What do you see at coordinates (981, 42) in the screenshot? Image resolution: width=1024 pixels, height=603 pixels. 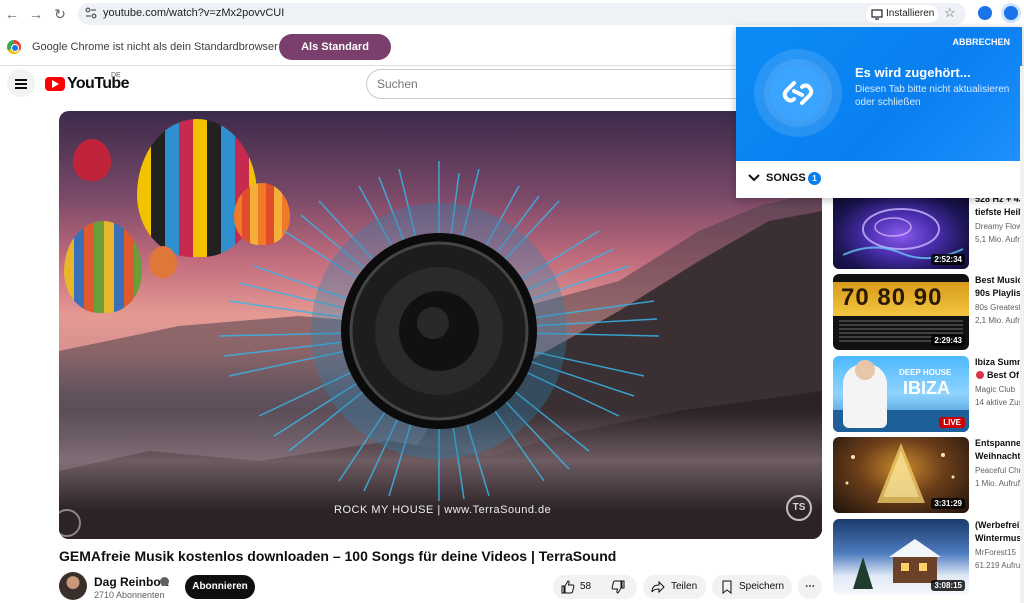 I see `cancel-button: ABBRECHEN` at bounding box center [981, 42].